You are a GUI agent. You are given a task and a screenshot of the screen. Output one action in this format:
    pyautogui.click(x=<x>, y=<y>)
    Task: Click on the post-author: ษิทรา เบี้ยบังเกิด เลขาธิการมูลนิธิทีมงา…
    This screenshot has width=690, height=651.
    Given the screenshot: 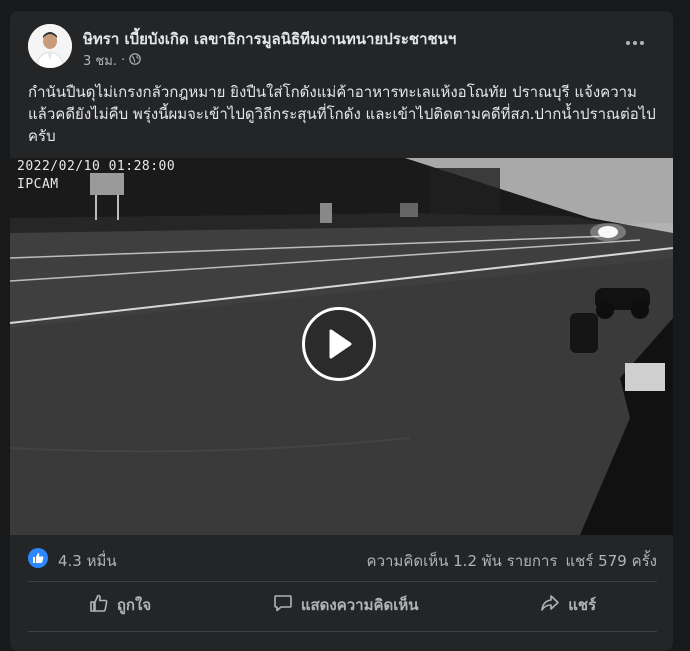 What is the action you would take?
    pyautogui.click(x=269, y=39)
    